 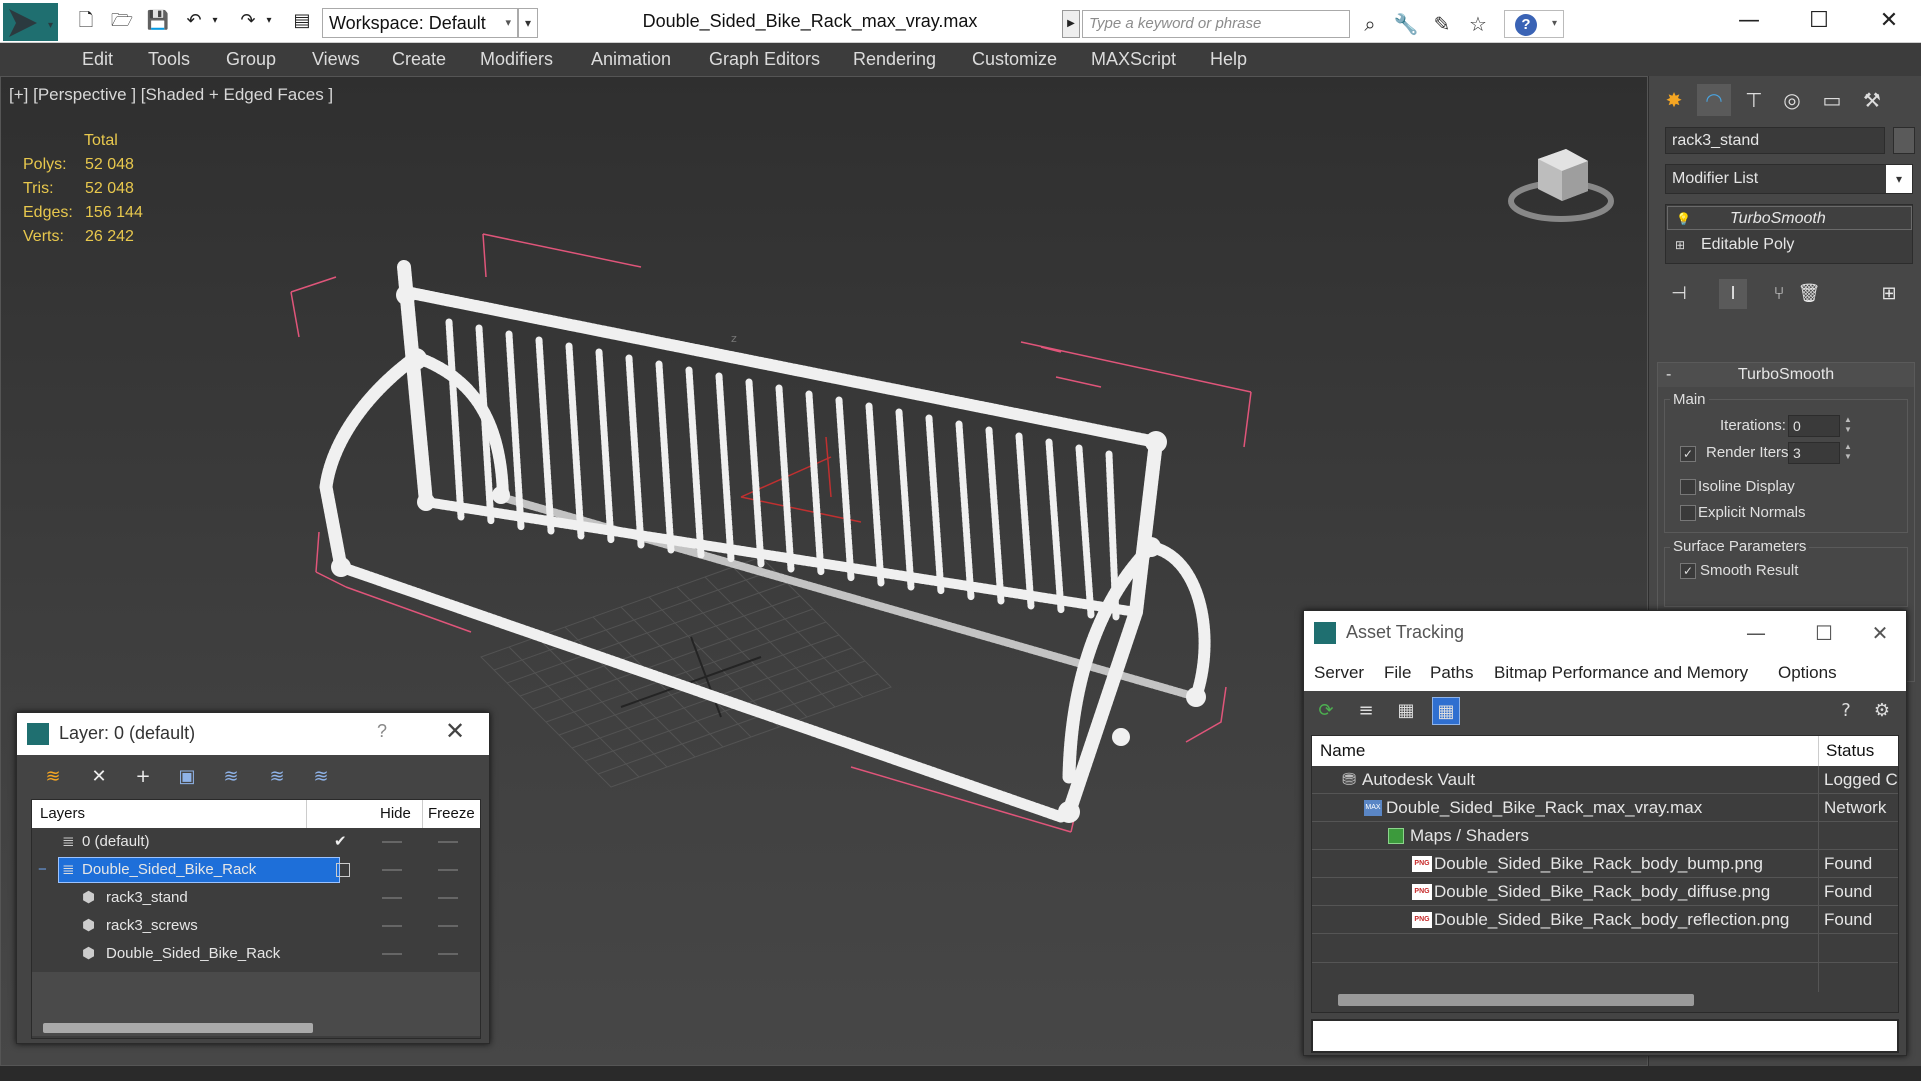 What do you see at coordinates (1406, 711) in the screenshot?
I see `thumbnail-view-icon: ▦` at bounding box center [1406, 711].